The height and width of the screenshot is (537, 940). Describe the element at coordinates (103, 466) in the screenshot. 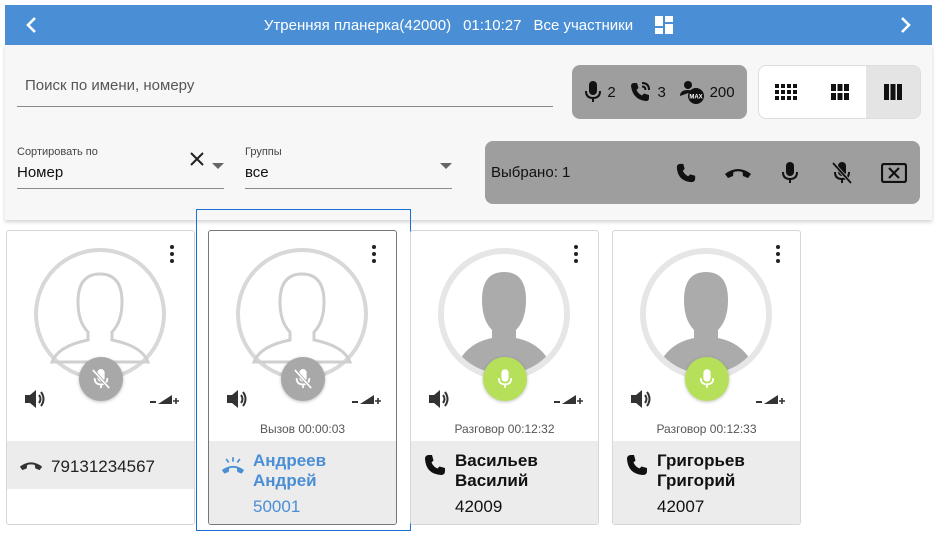

I see `participant-number: 79131234567` at that location.